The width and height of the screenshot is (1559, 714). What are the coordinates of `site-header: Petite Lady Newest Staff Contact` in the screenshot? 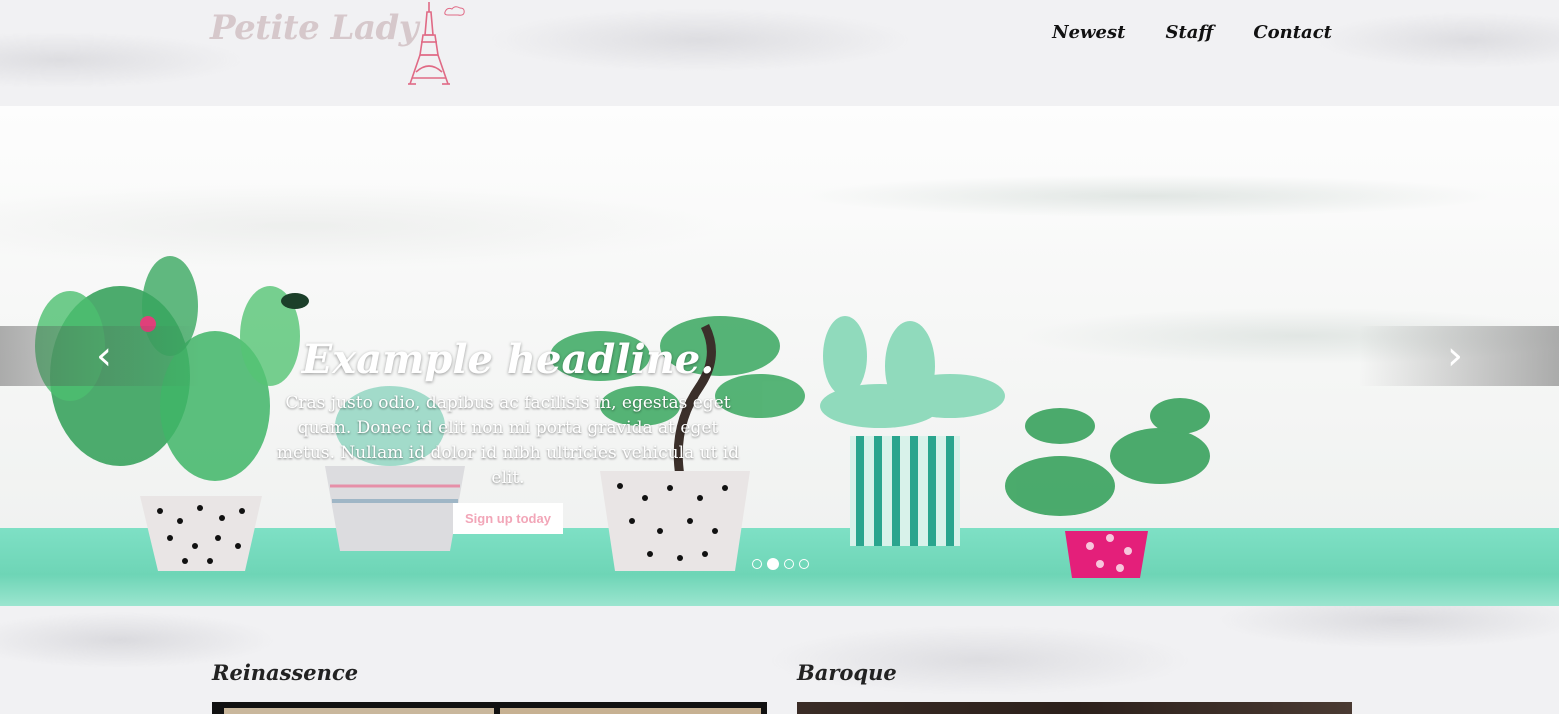 It's located at (779, 53).